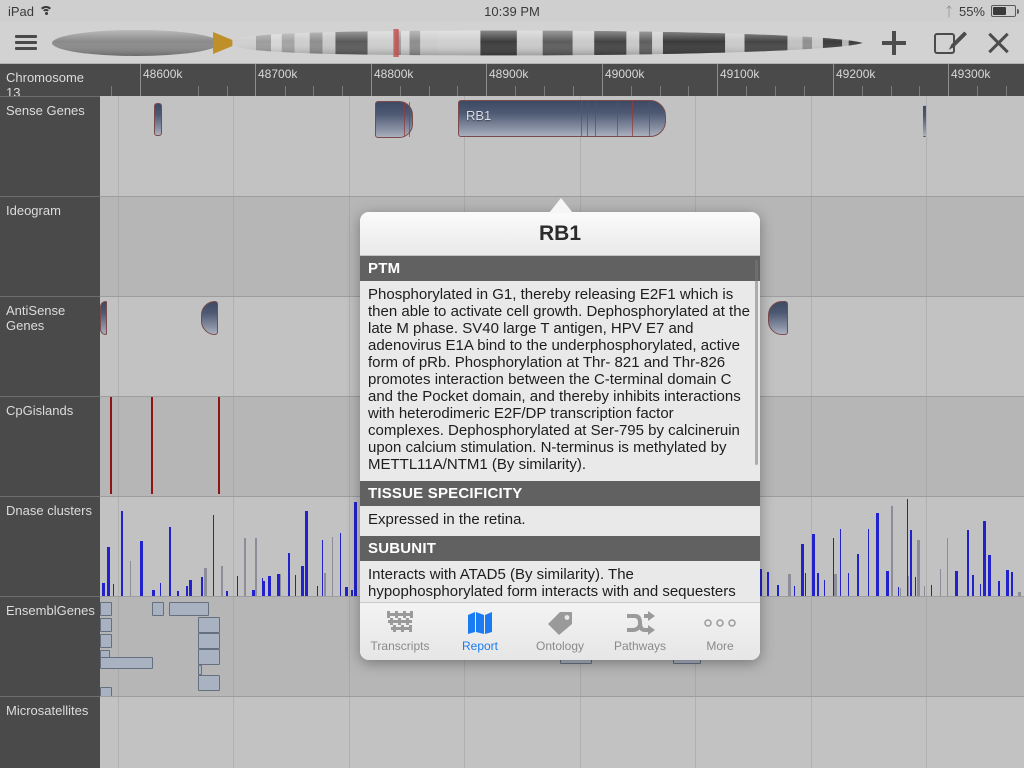 Image resolution: width=1024 pixels, height=768 pixels. What do you see at coordinates (50, 246) in the screenshot?
I see `sidebar-item-ideogram: Ideogram` at bounding box center [50, 246].